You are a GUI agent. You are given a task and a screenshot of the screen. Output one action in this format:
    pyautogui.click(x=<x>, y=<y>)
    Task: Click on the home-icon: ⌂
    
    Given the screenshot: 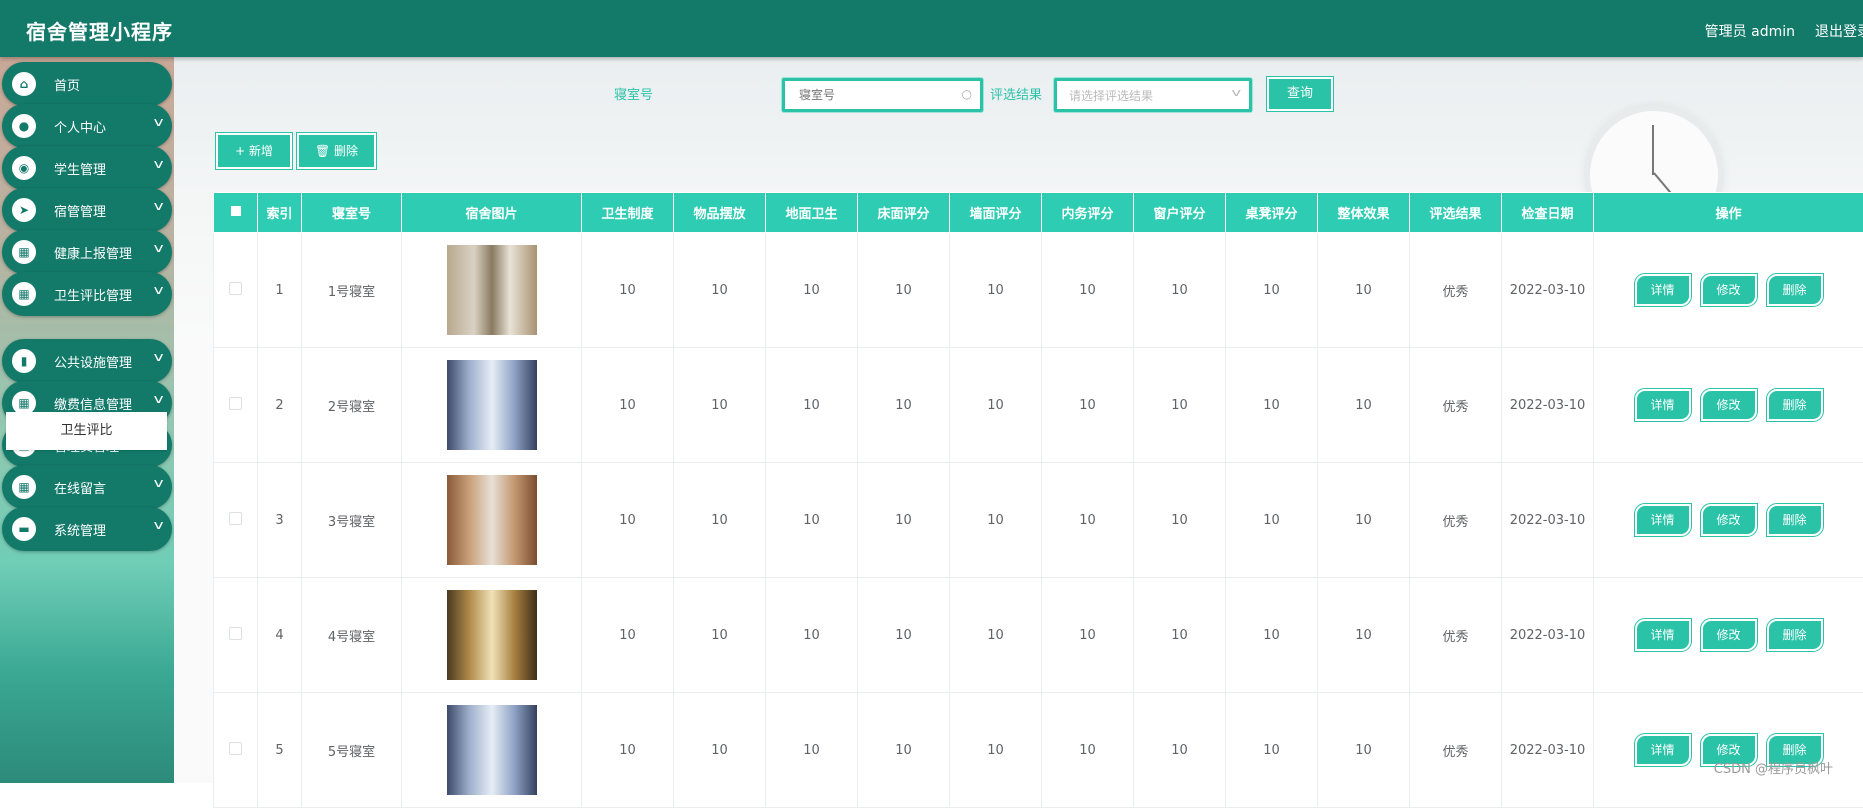 What is the action you would take?
    pyautogui.click(x=24, y=84)
    